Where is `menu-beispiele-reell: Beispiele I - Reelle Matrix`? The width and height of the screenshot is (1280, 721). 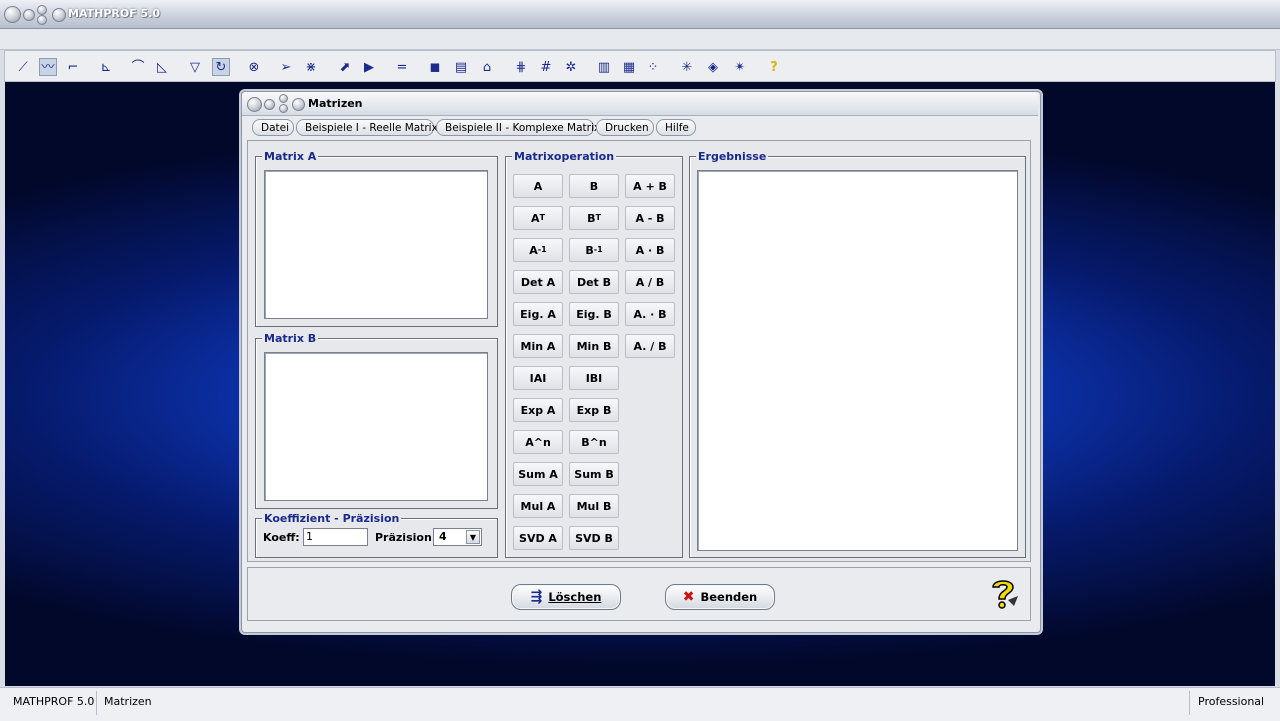
menu-beispiele-reell: Beispiele I - Reelle Matrix is located at coordinates (367, 127).